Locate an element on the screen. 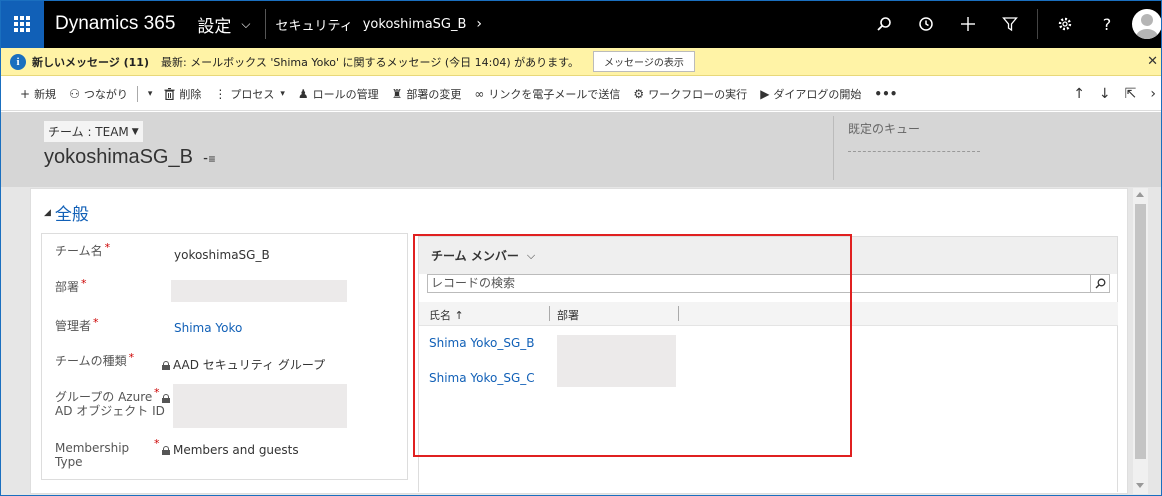  section-title: 全般 is located at coordinates (71, 215).